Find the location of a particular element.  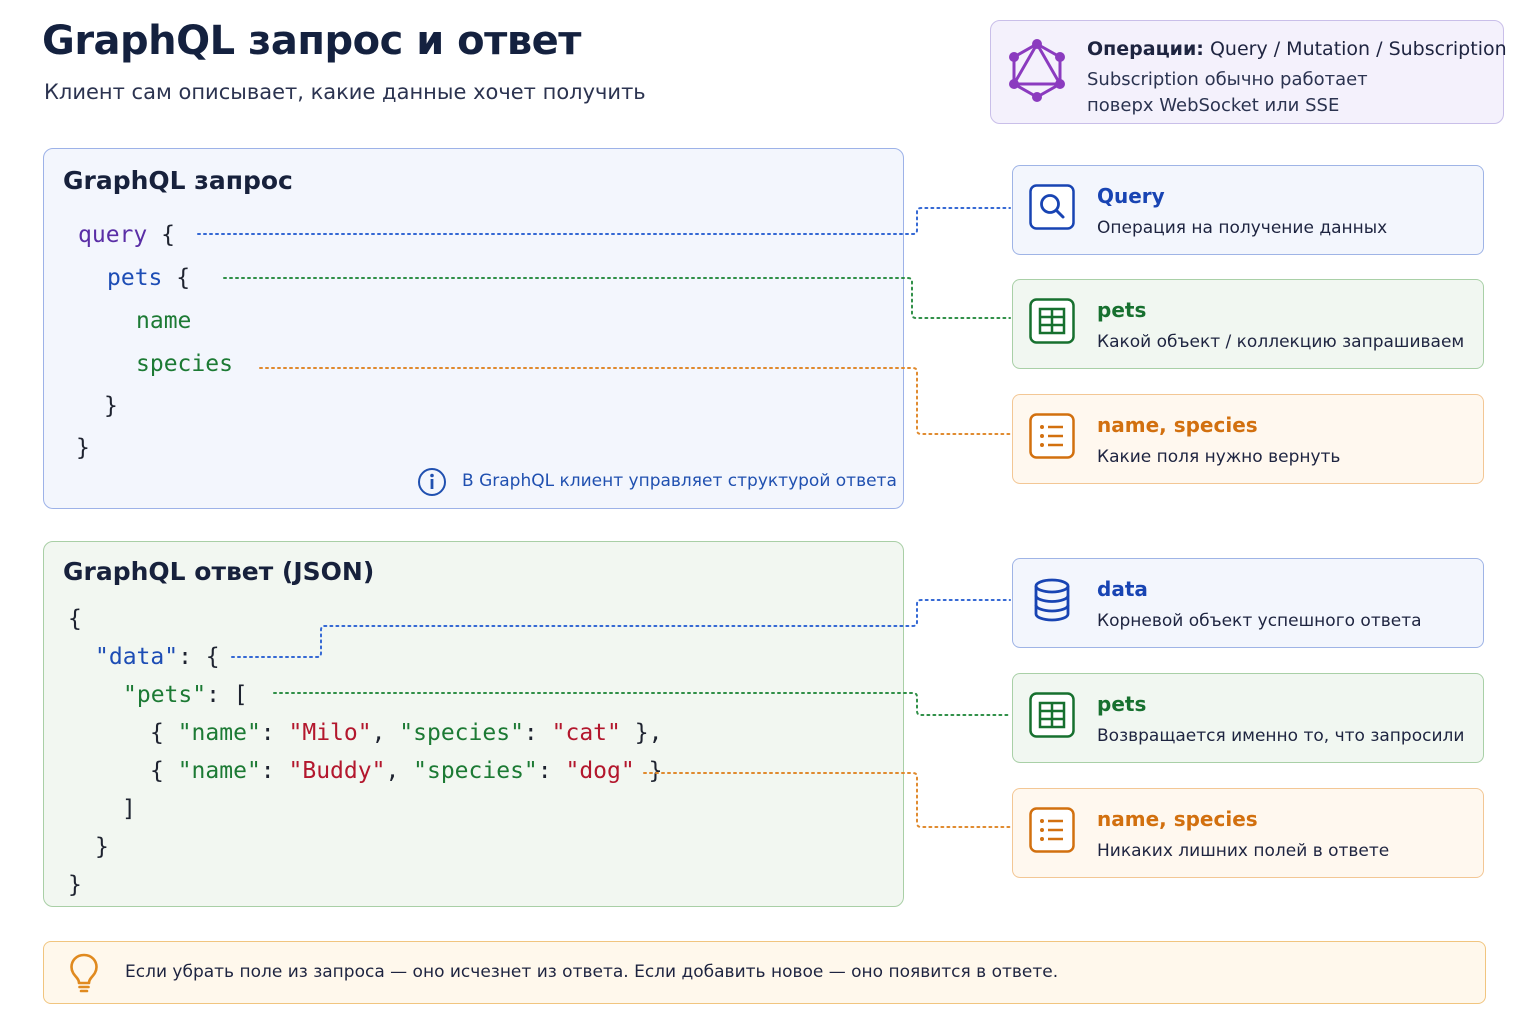

card-title: Query is located at coordinates (1131, 196).